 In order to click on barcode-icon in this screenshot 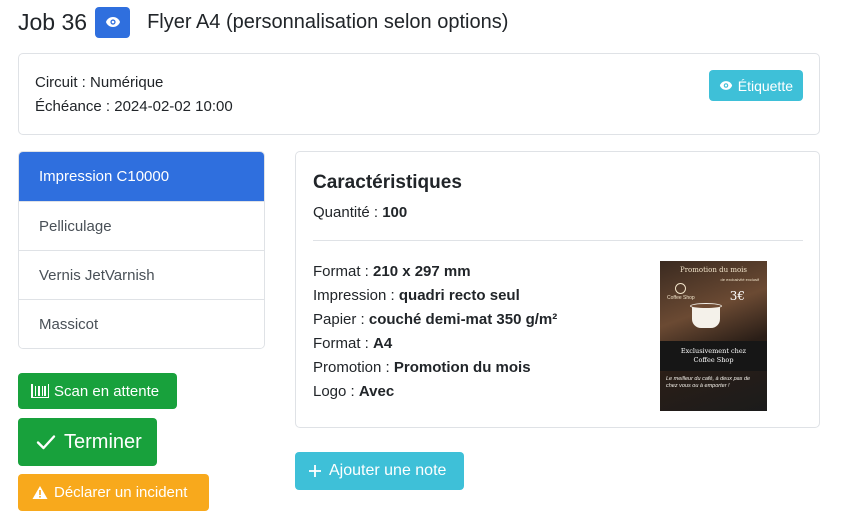, I will do `click(40, 391)`.